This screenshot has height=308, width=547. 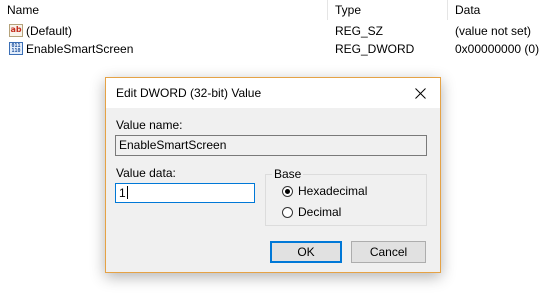 What do you see at coordinates (493, 31) in the screenshot?
I see `registry-row-data: (value not set)` at bounding box center [493, 31].